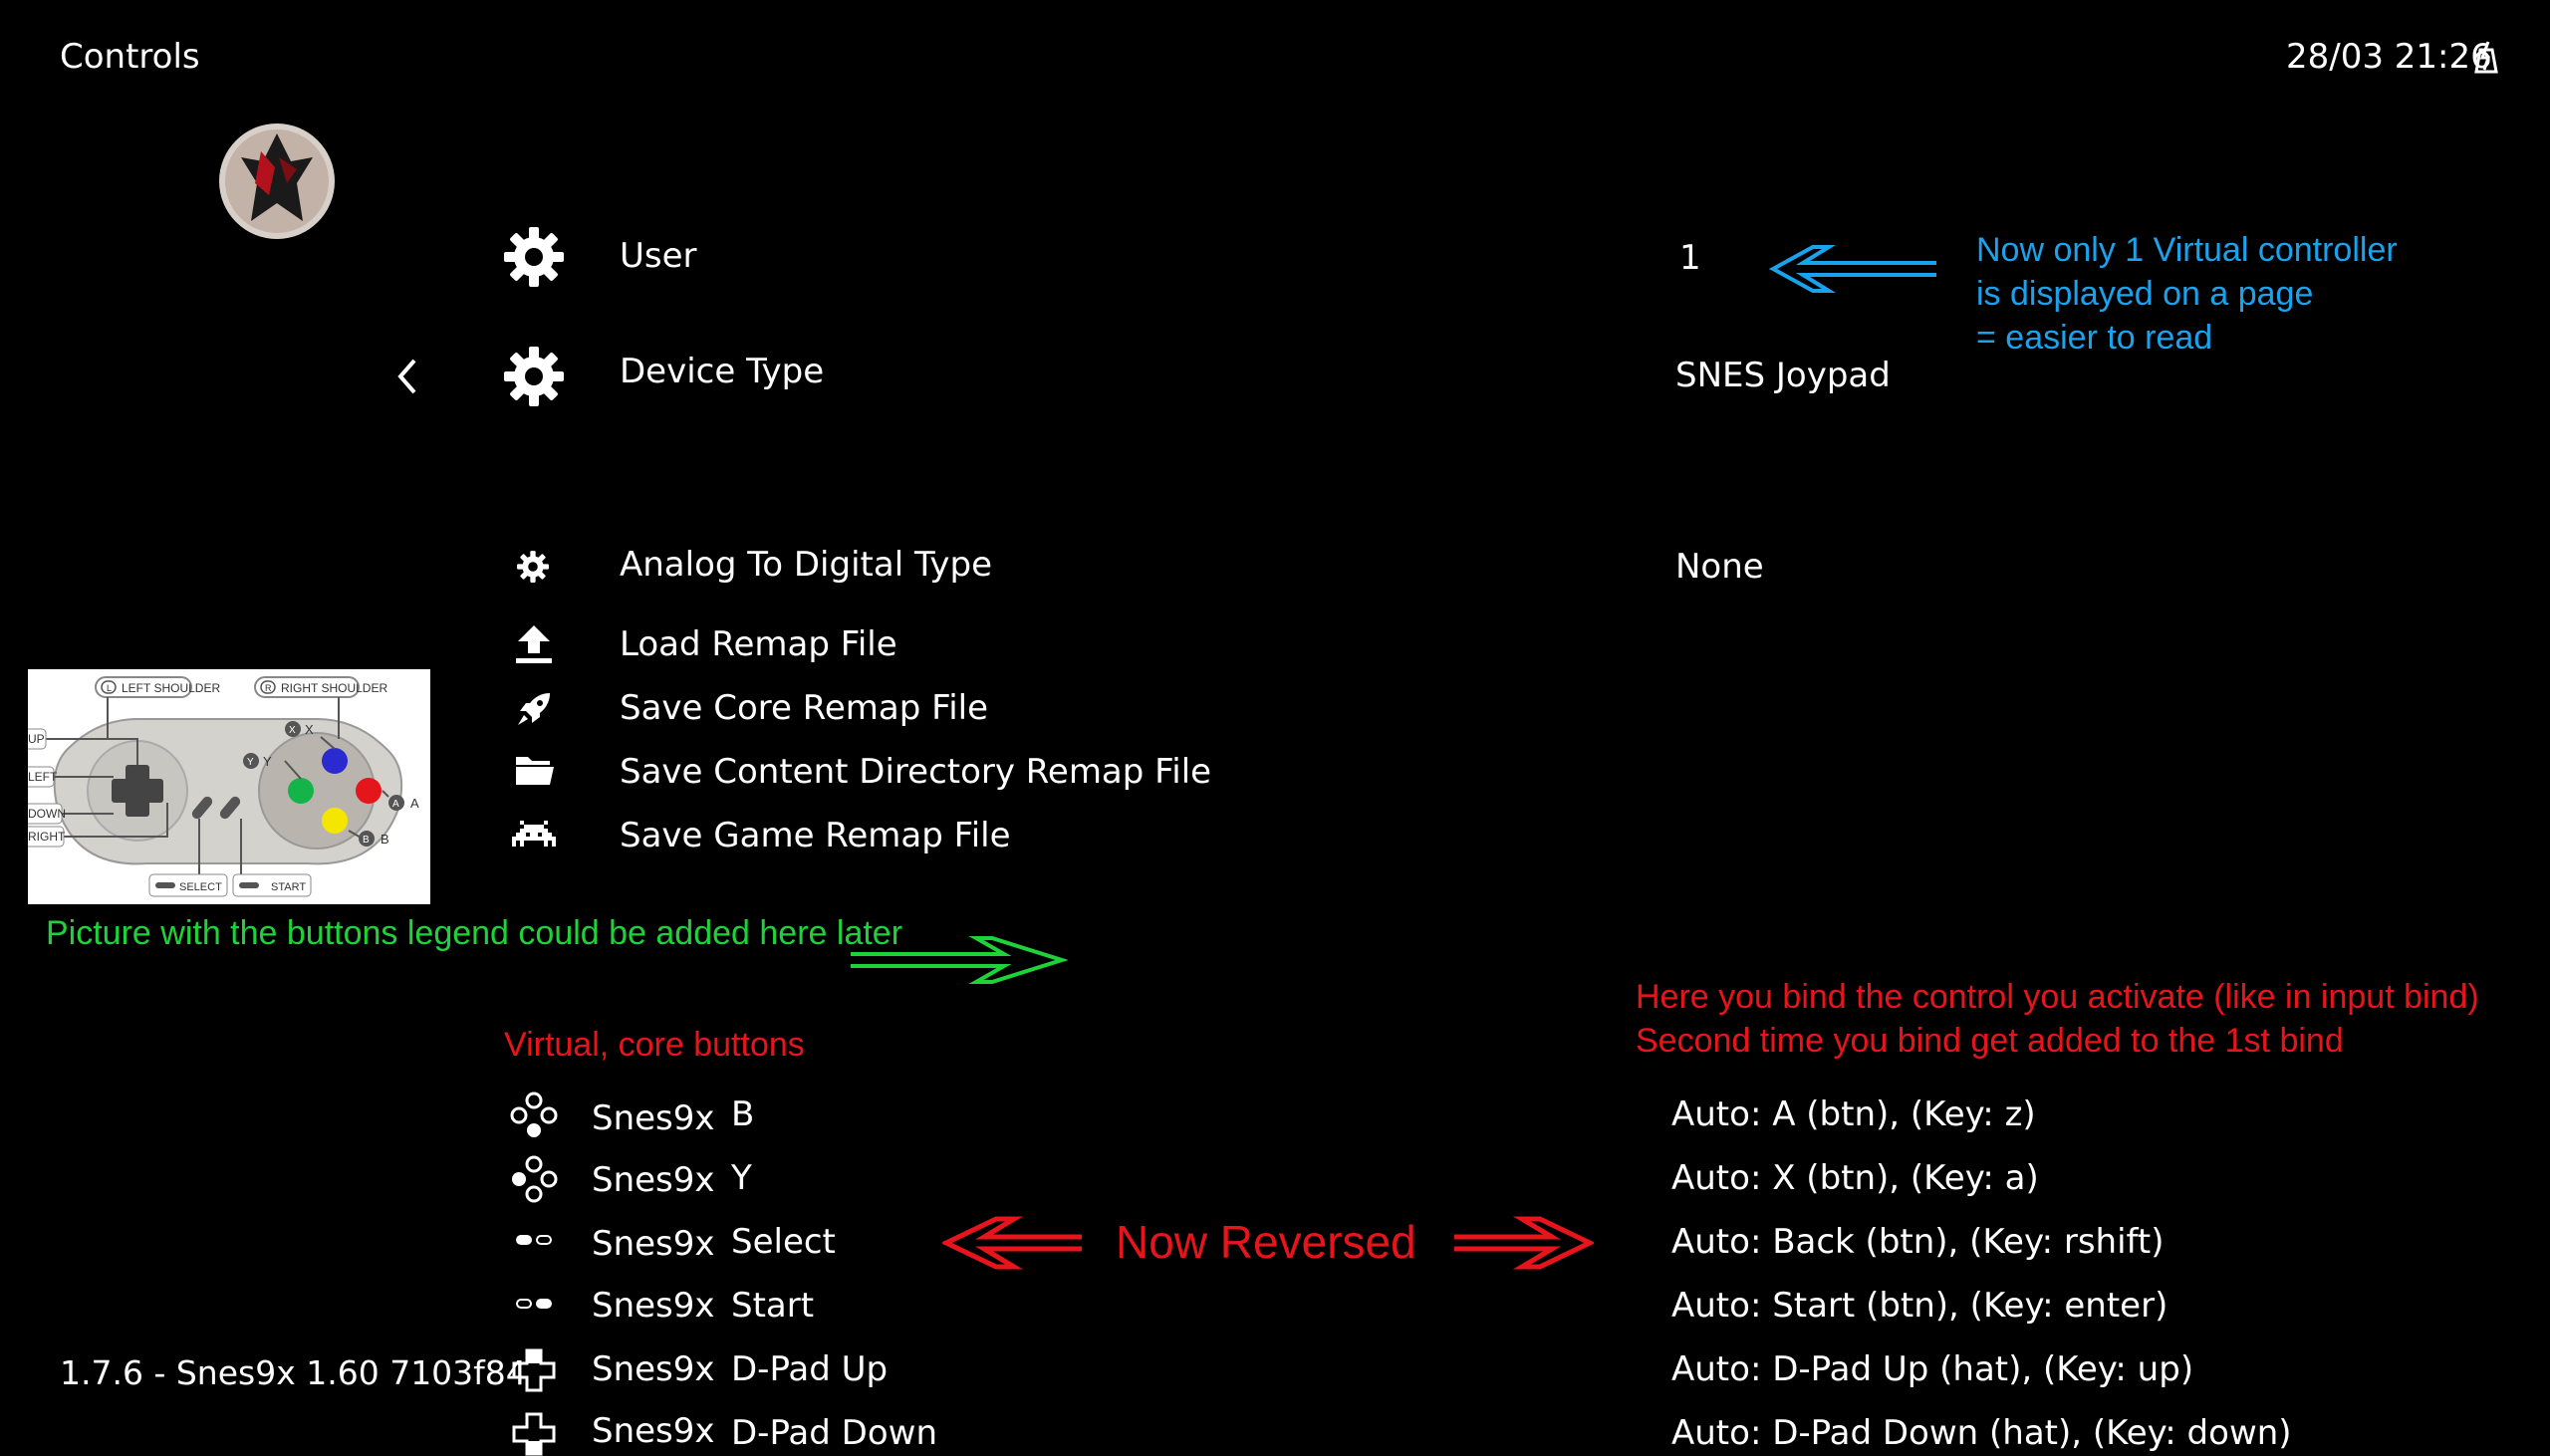  What do you see at coordinates (293, 1372) in the screenshot?
I see `version-info: 1.7.6 - Snes9x 1.60 7103f84` at bounding box center [293, 1372].